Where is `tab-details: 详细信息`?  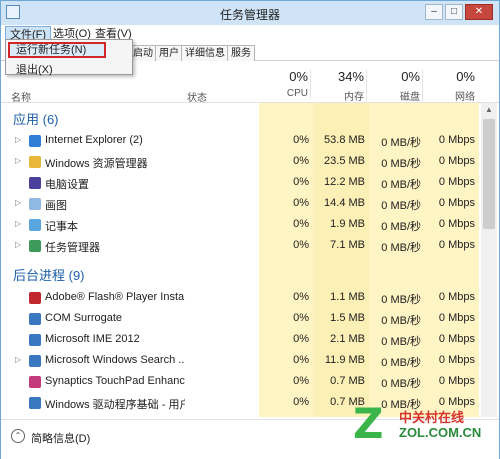
tab-details: 详细信息 is located at coordinates (205, 53).